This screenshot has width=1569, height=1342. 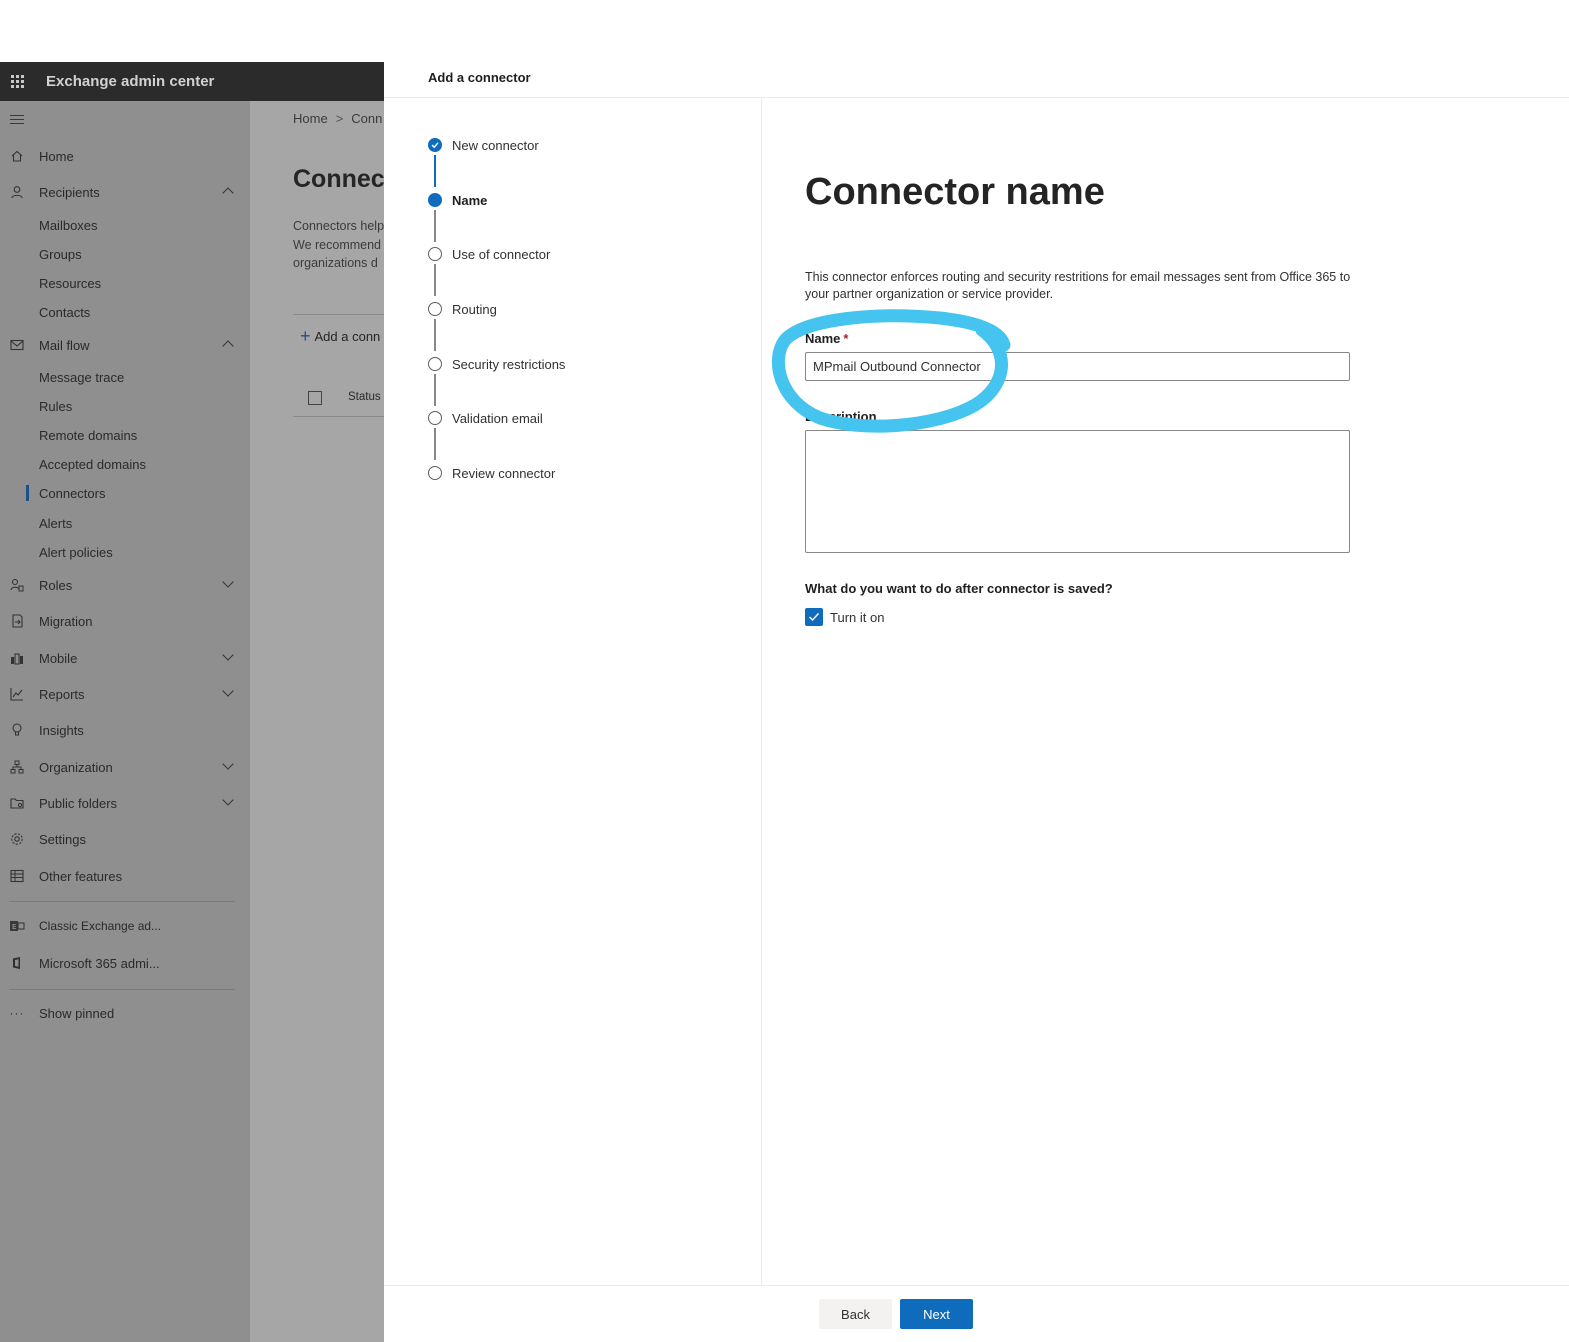 I want to click on nav-item-show-pinned: ··· Show pinned, so click(x=125, y=1013).